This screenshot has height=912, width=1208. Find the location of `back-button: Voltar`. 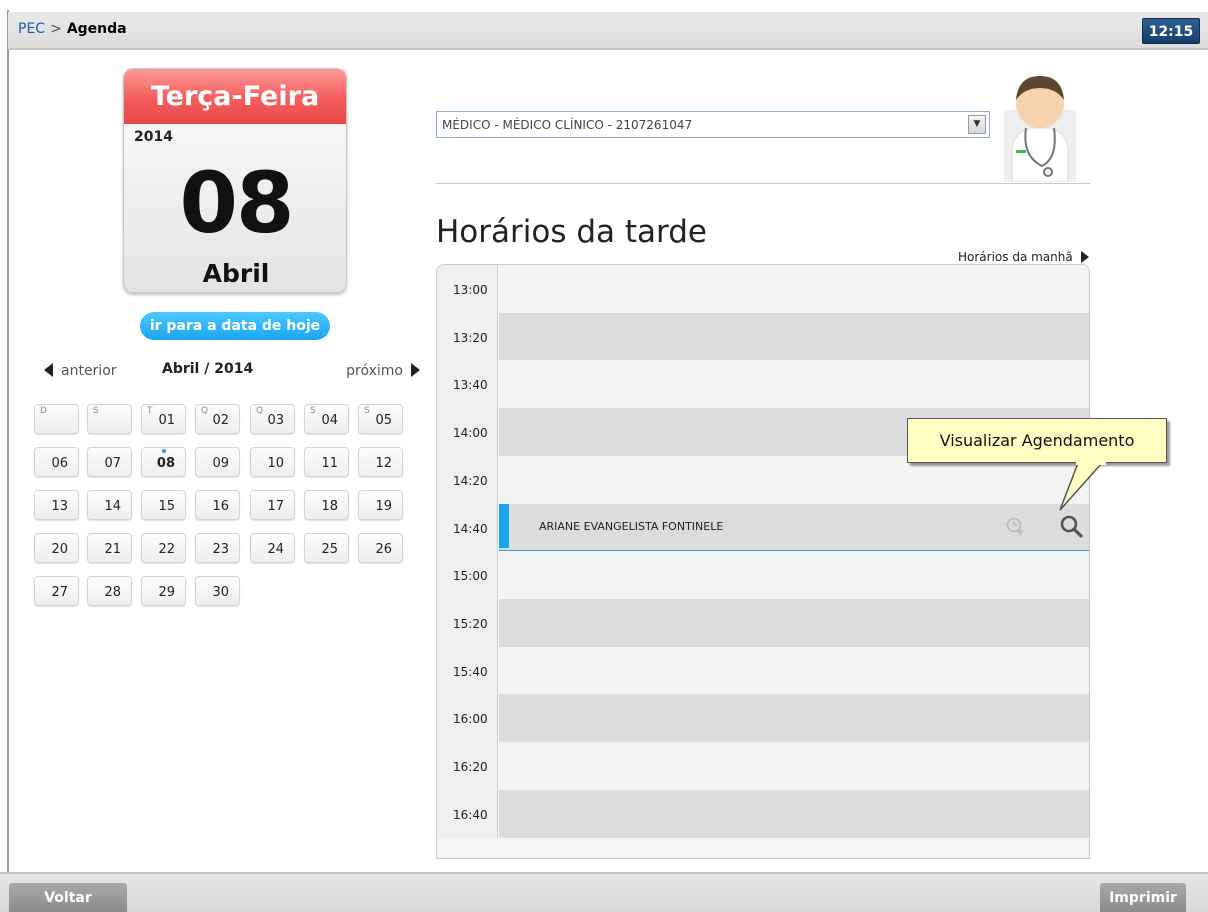

back-button: Voltar is located at coordinates (68, 897).